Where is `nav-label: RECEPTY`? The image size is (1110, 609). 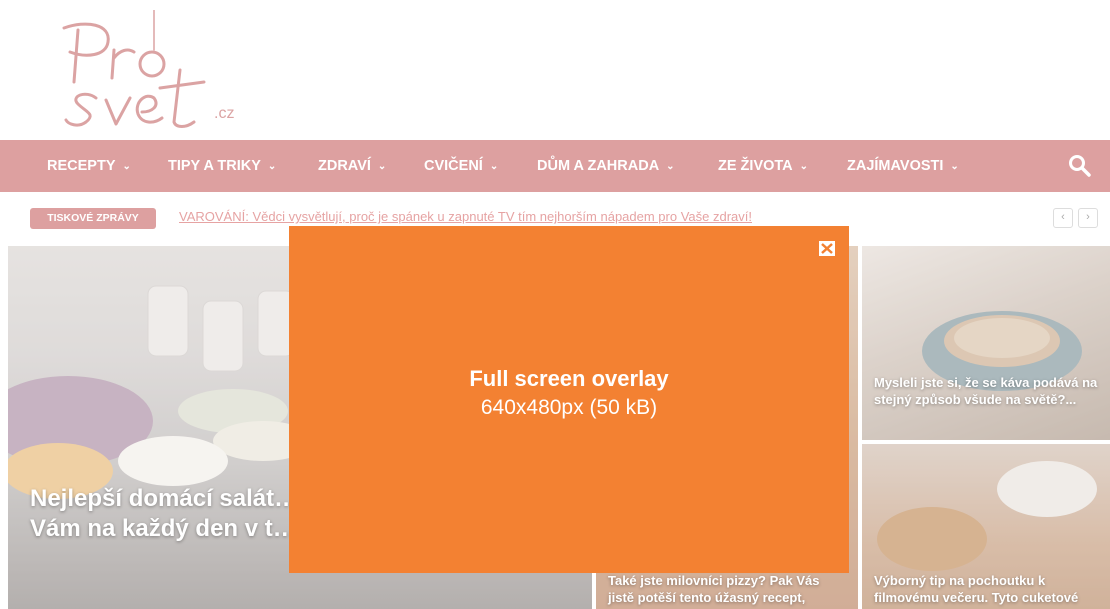
nav-label: RECEPTY is located at coordinates (81, 166).